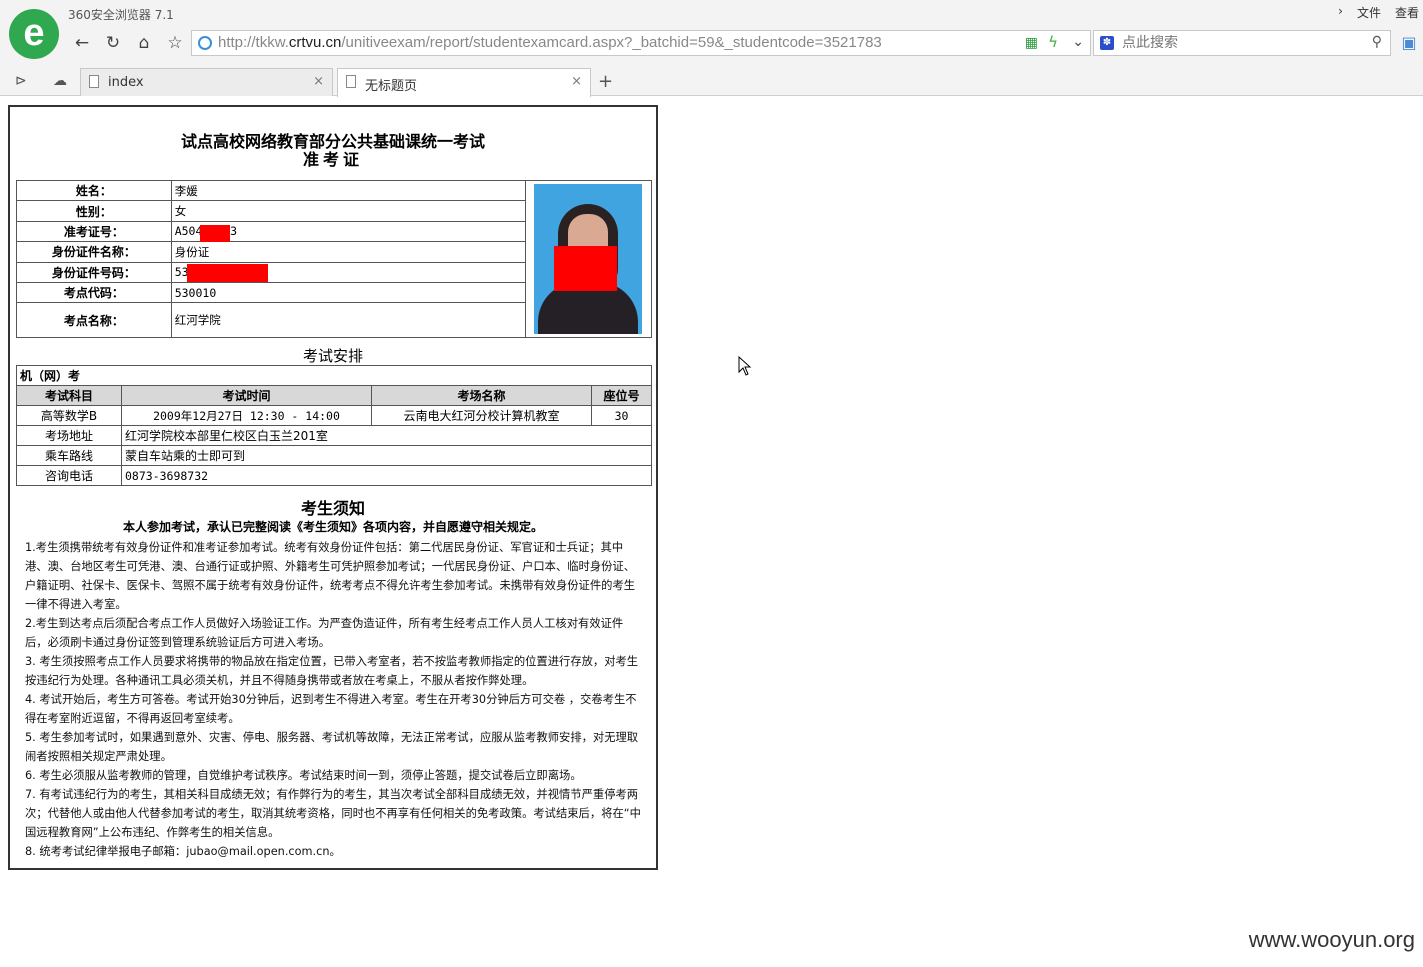  I want to click on notice-subtitle: 本人参加考试，承认已完整阅读《考生须知》各项内容，并自愿遵守相关规定。, so click(332, 527).